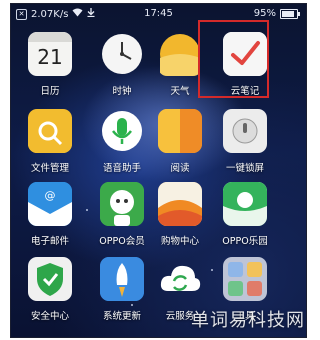 The image size is (320, 340). What do you see at coordinates (245, 204) in the screenshot?
I see `community-chat-icon` at bounding box center [245, 204].